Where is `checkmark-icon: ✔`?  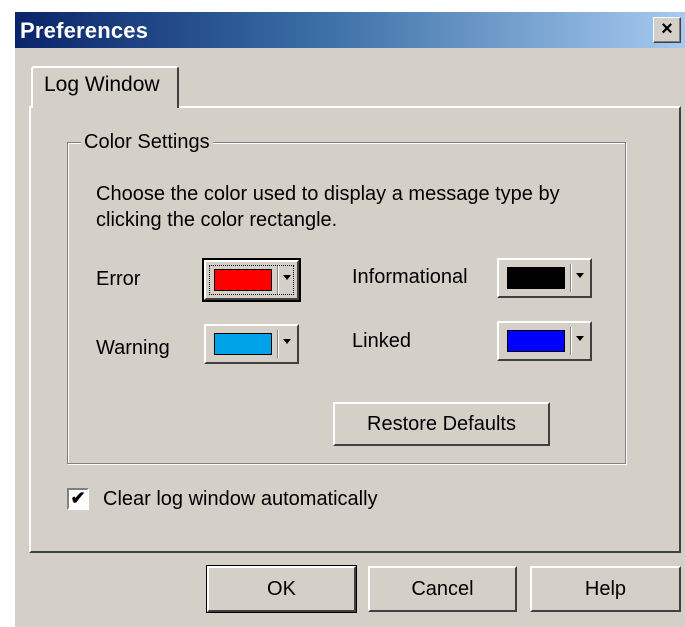
checkmark-icon: ✔ is located at coordinates (78, 498).